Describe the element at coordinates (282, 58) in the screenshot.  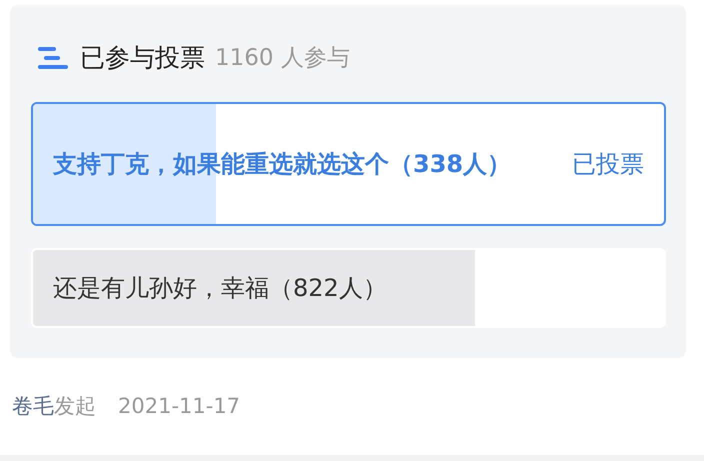
I see `participant-count: 1160 人参与` at that location.